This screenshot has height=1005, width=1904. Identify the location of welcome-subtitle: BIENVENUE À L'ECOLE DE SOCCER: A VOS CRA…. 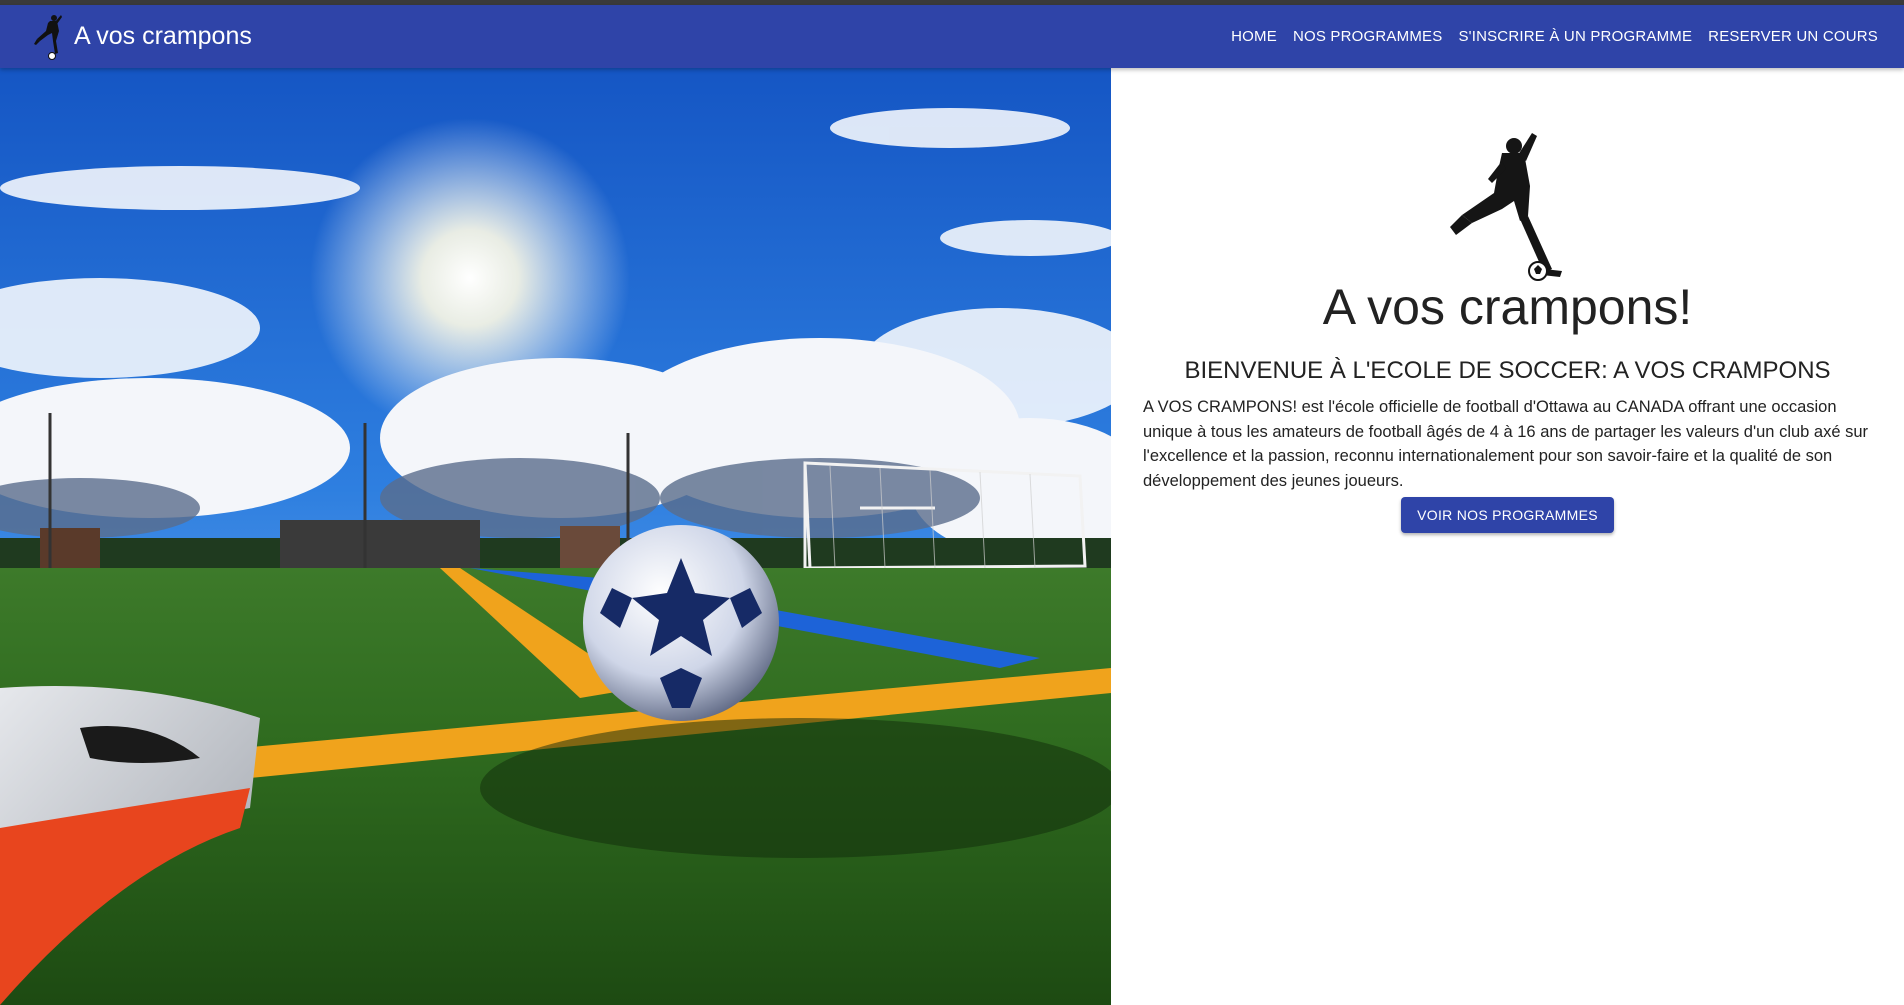
(1507, 370).